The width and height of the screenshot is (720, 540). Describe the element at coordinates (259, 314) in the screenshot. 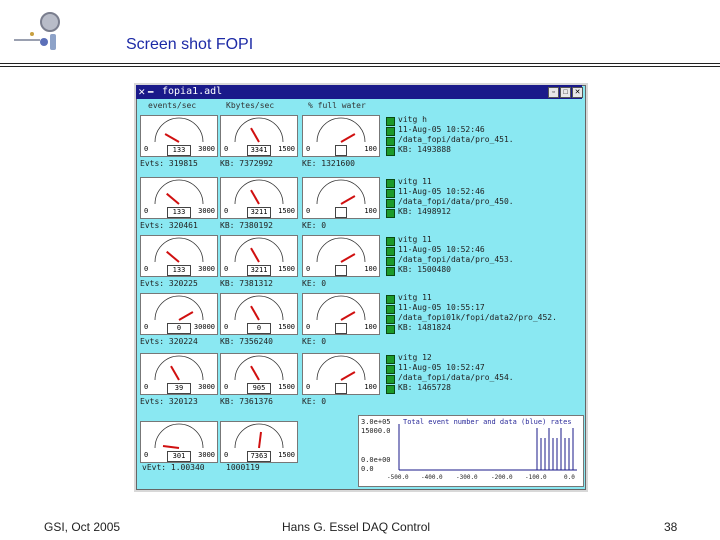

I see `row4-kbytes-meter: 0 0 1500` at that location.